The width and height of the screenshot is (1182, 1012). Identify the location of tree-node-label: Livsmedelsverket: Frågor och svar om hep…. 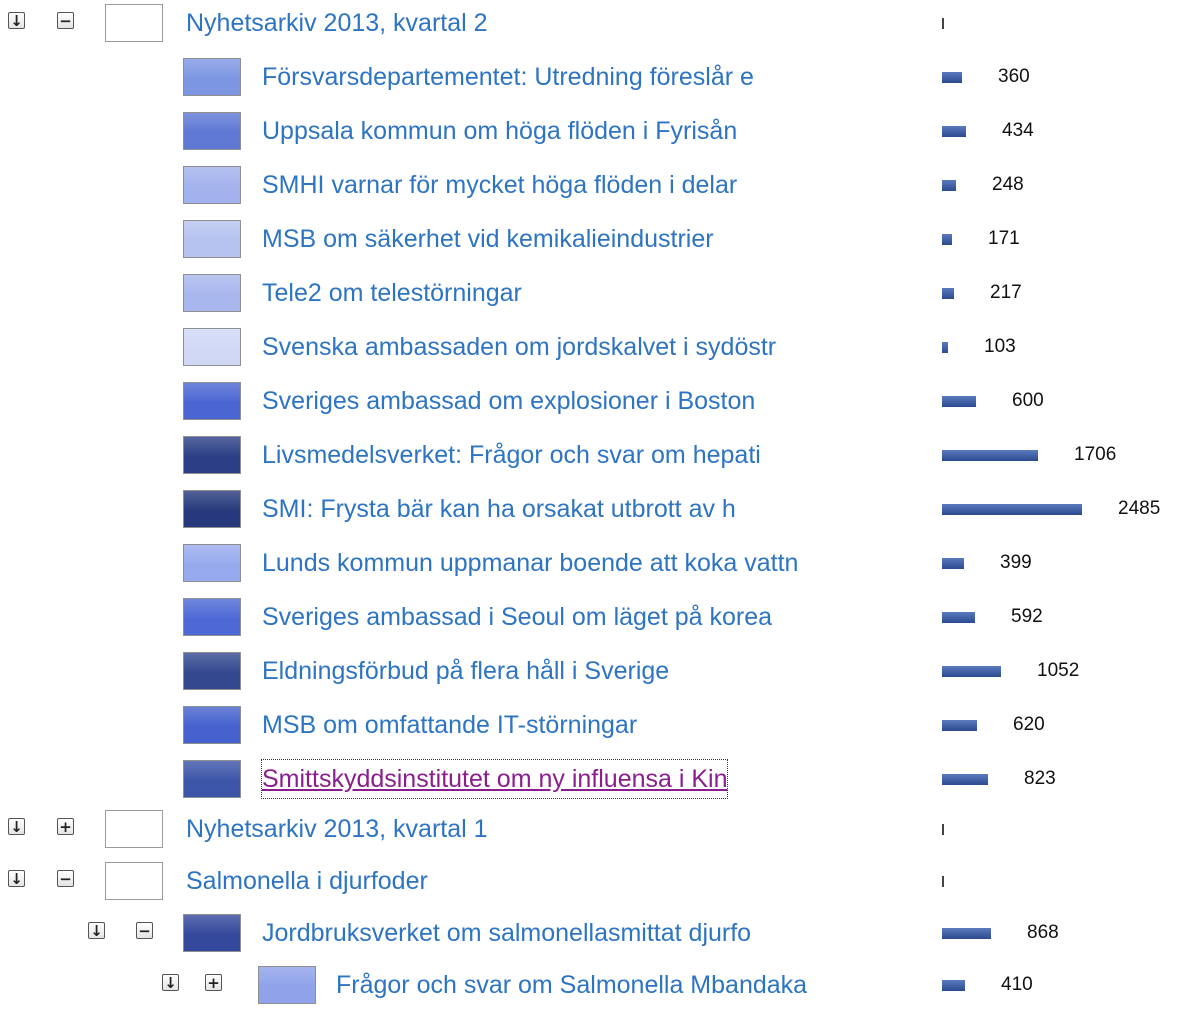
(511, 455).